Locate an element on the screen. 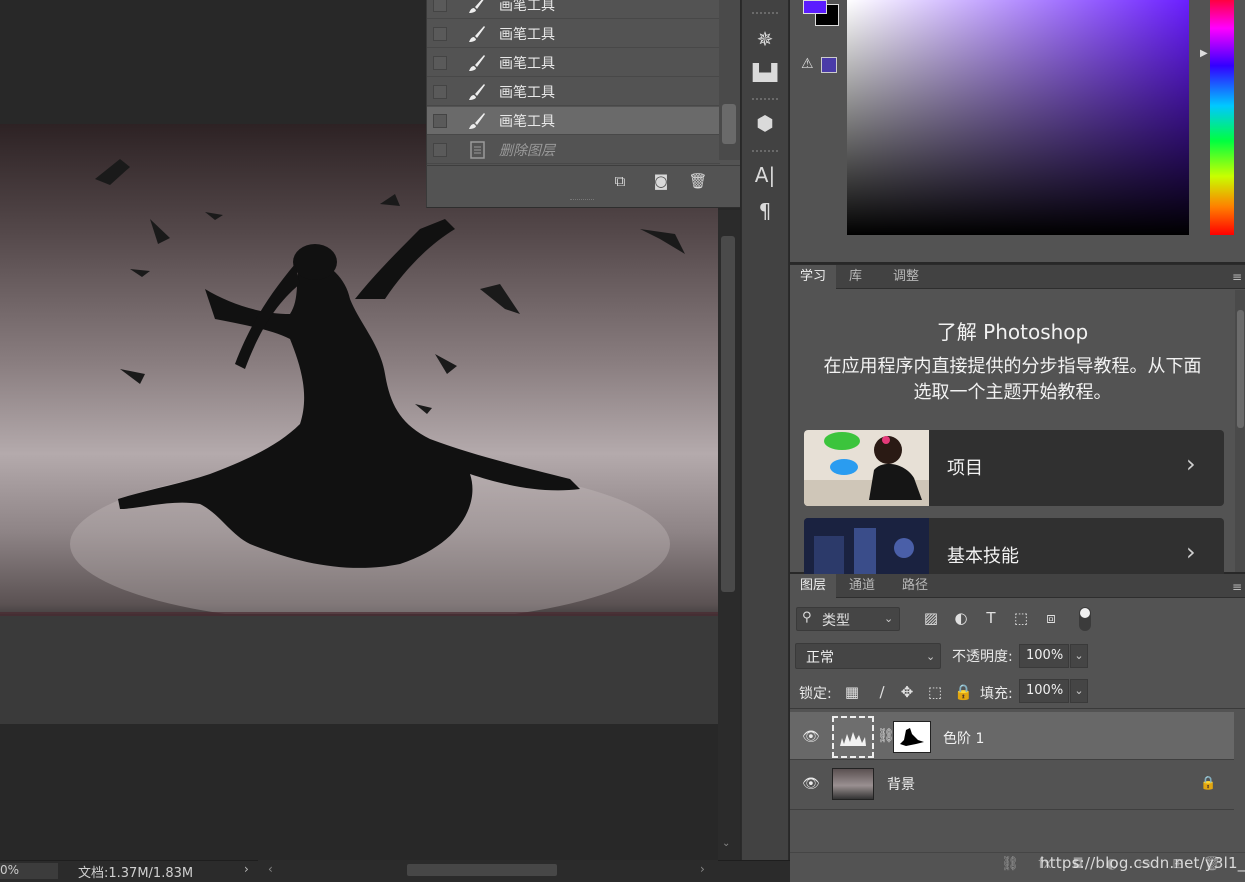  tab-paths: 路径 is located at coordinates (915, 586).